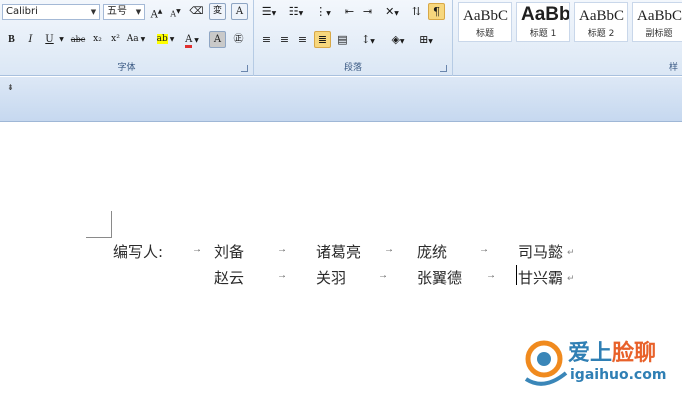 The width and height of the screenshot is (682, 406). I want to click on justify-button: ≣, so click(322, 39).